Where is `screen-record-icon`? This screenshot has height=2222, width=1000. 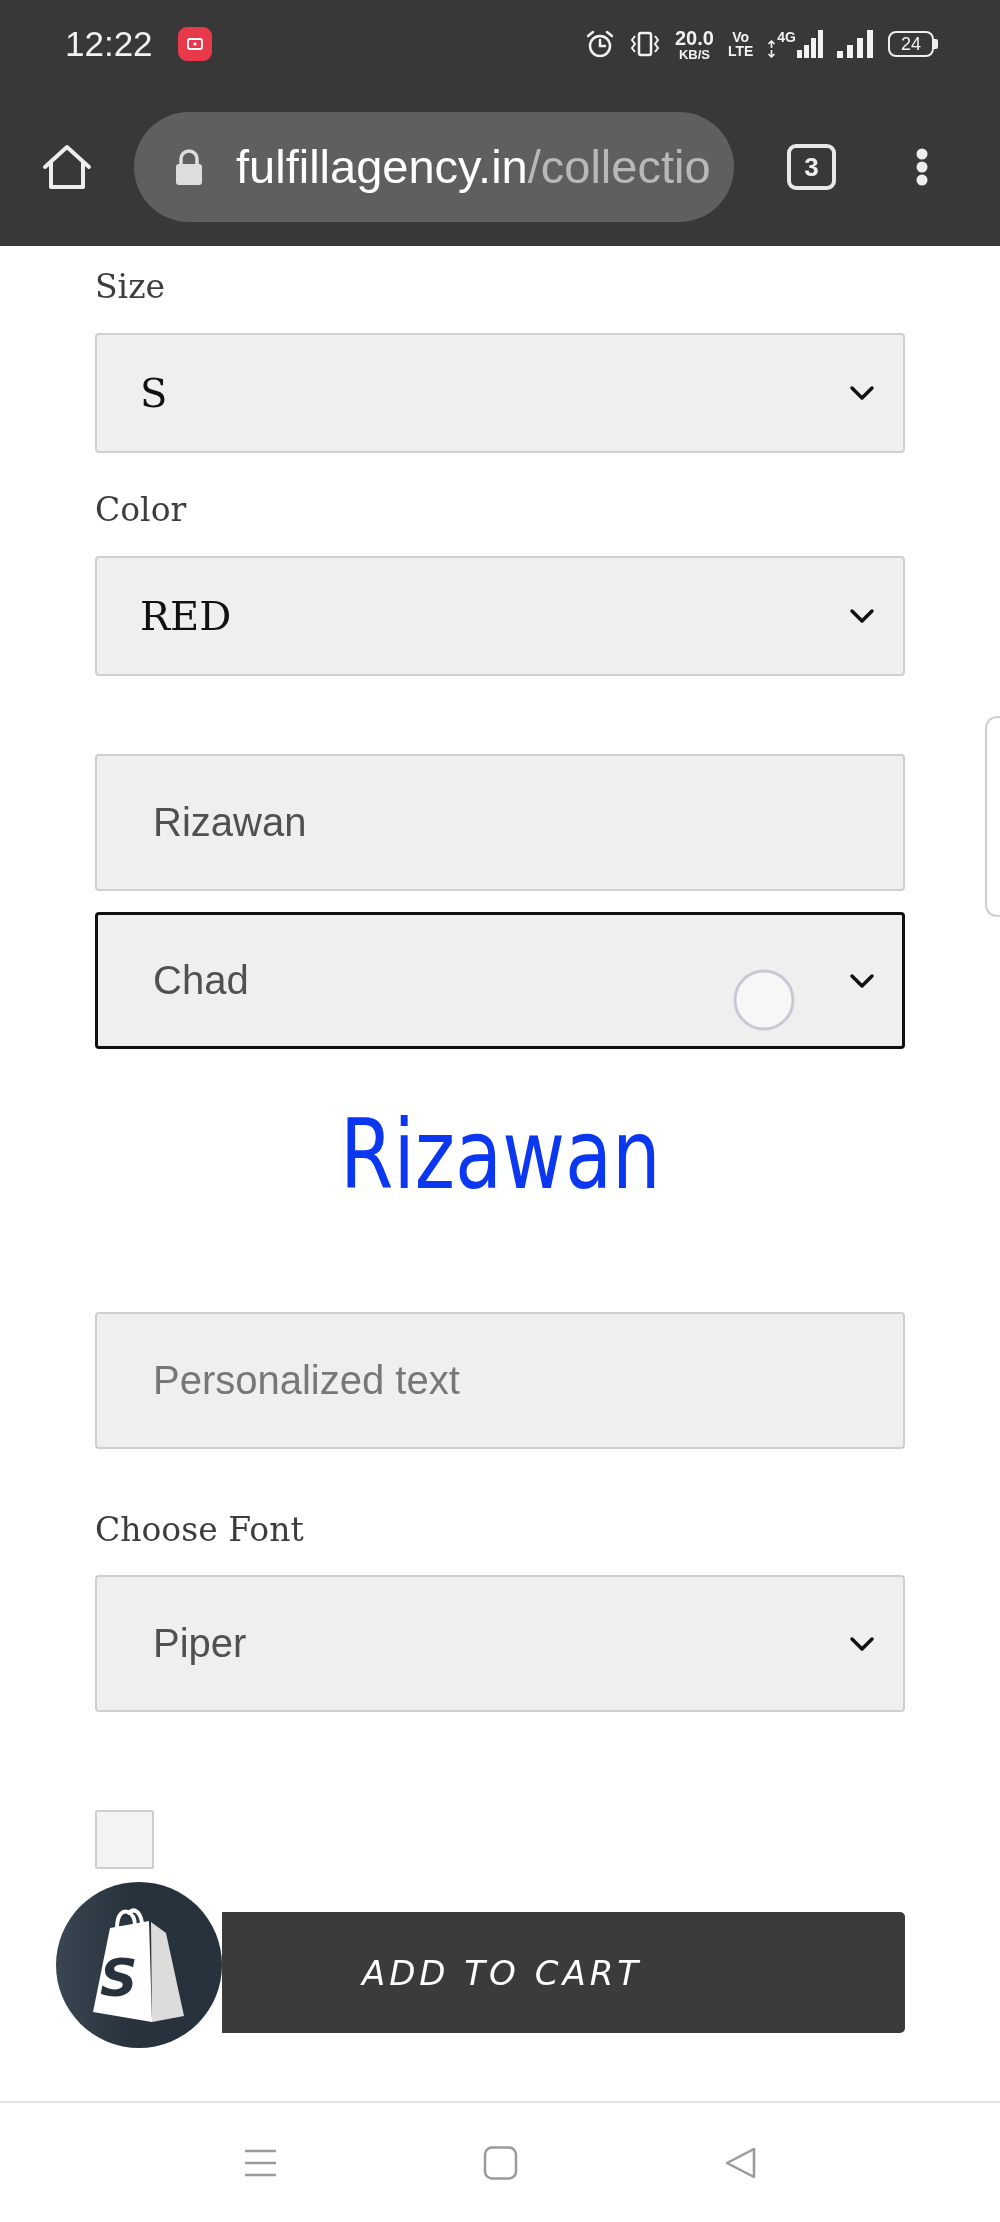
screen-record-icon is located at coordinates (194, 44).